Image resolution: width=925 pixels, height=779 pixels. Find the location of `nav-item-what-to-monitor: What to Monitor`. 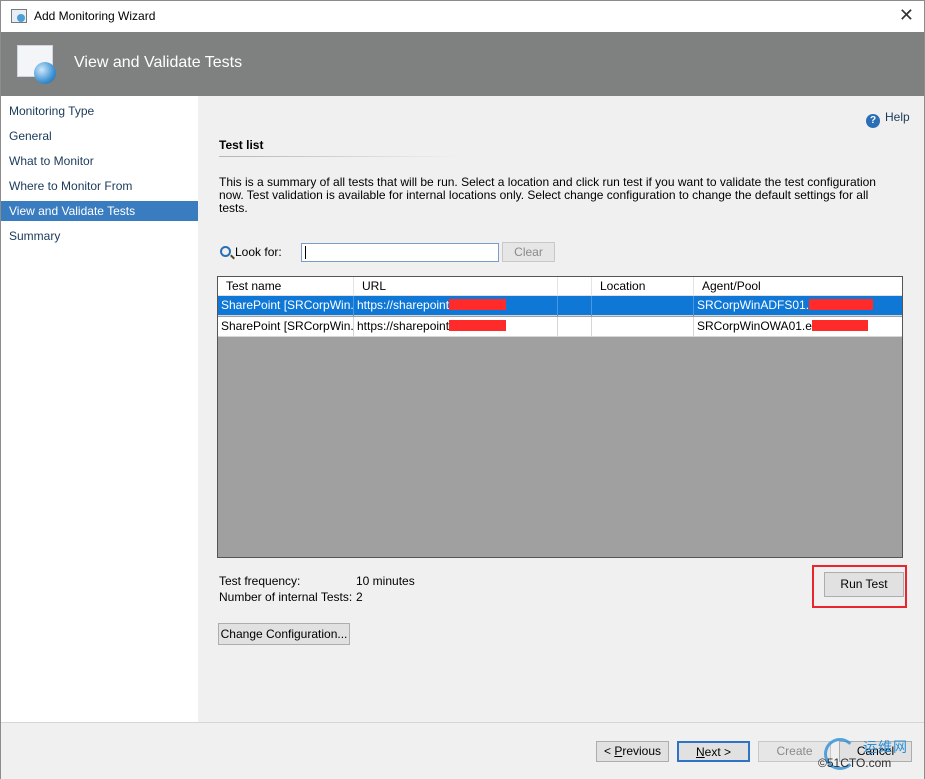

nav-item-what-to-monitor: What to Monitor is located at coordinates (99, 161).